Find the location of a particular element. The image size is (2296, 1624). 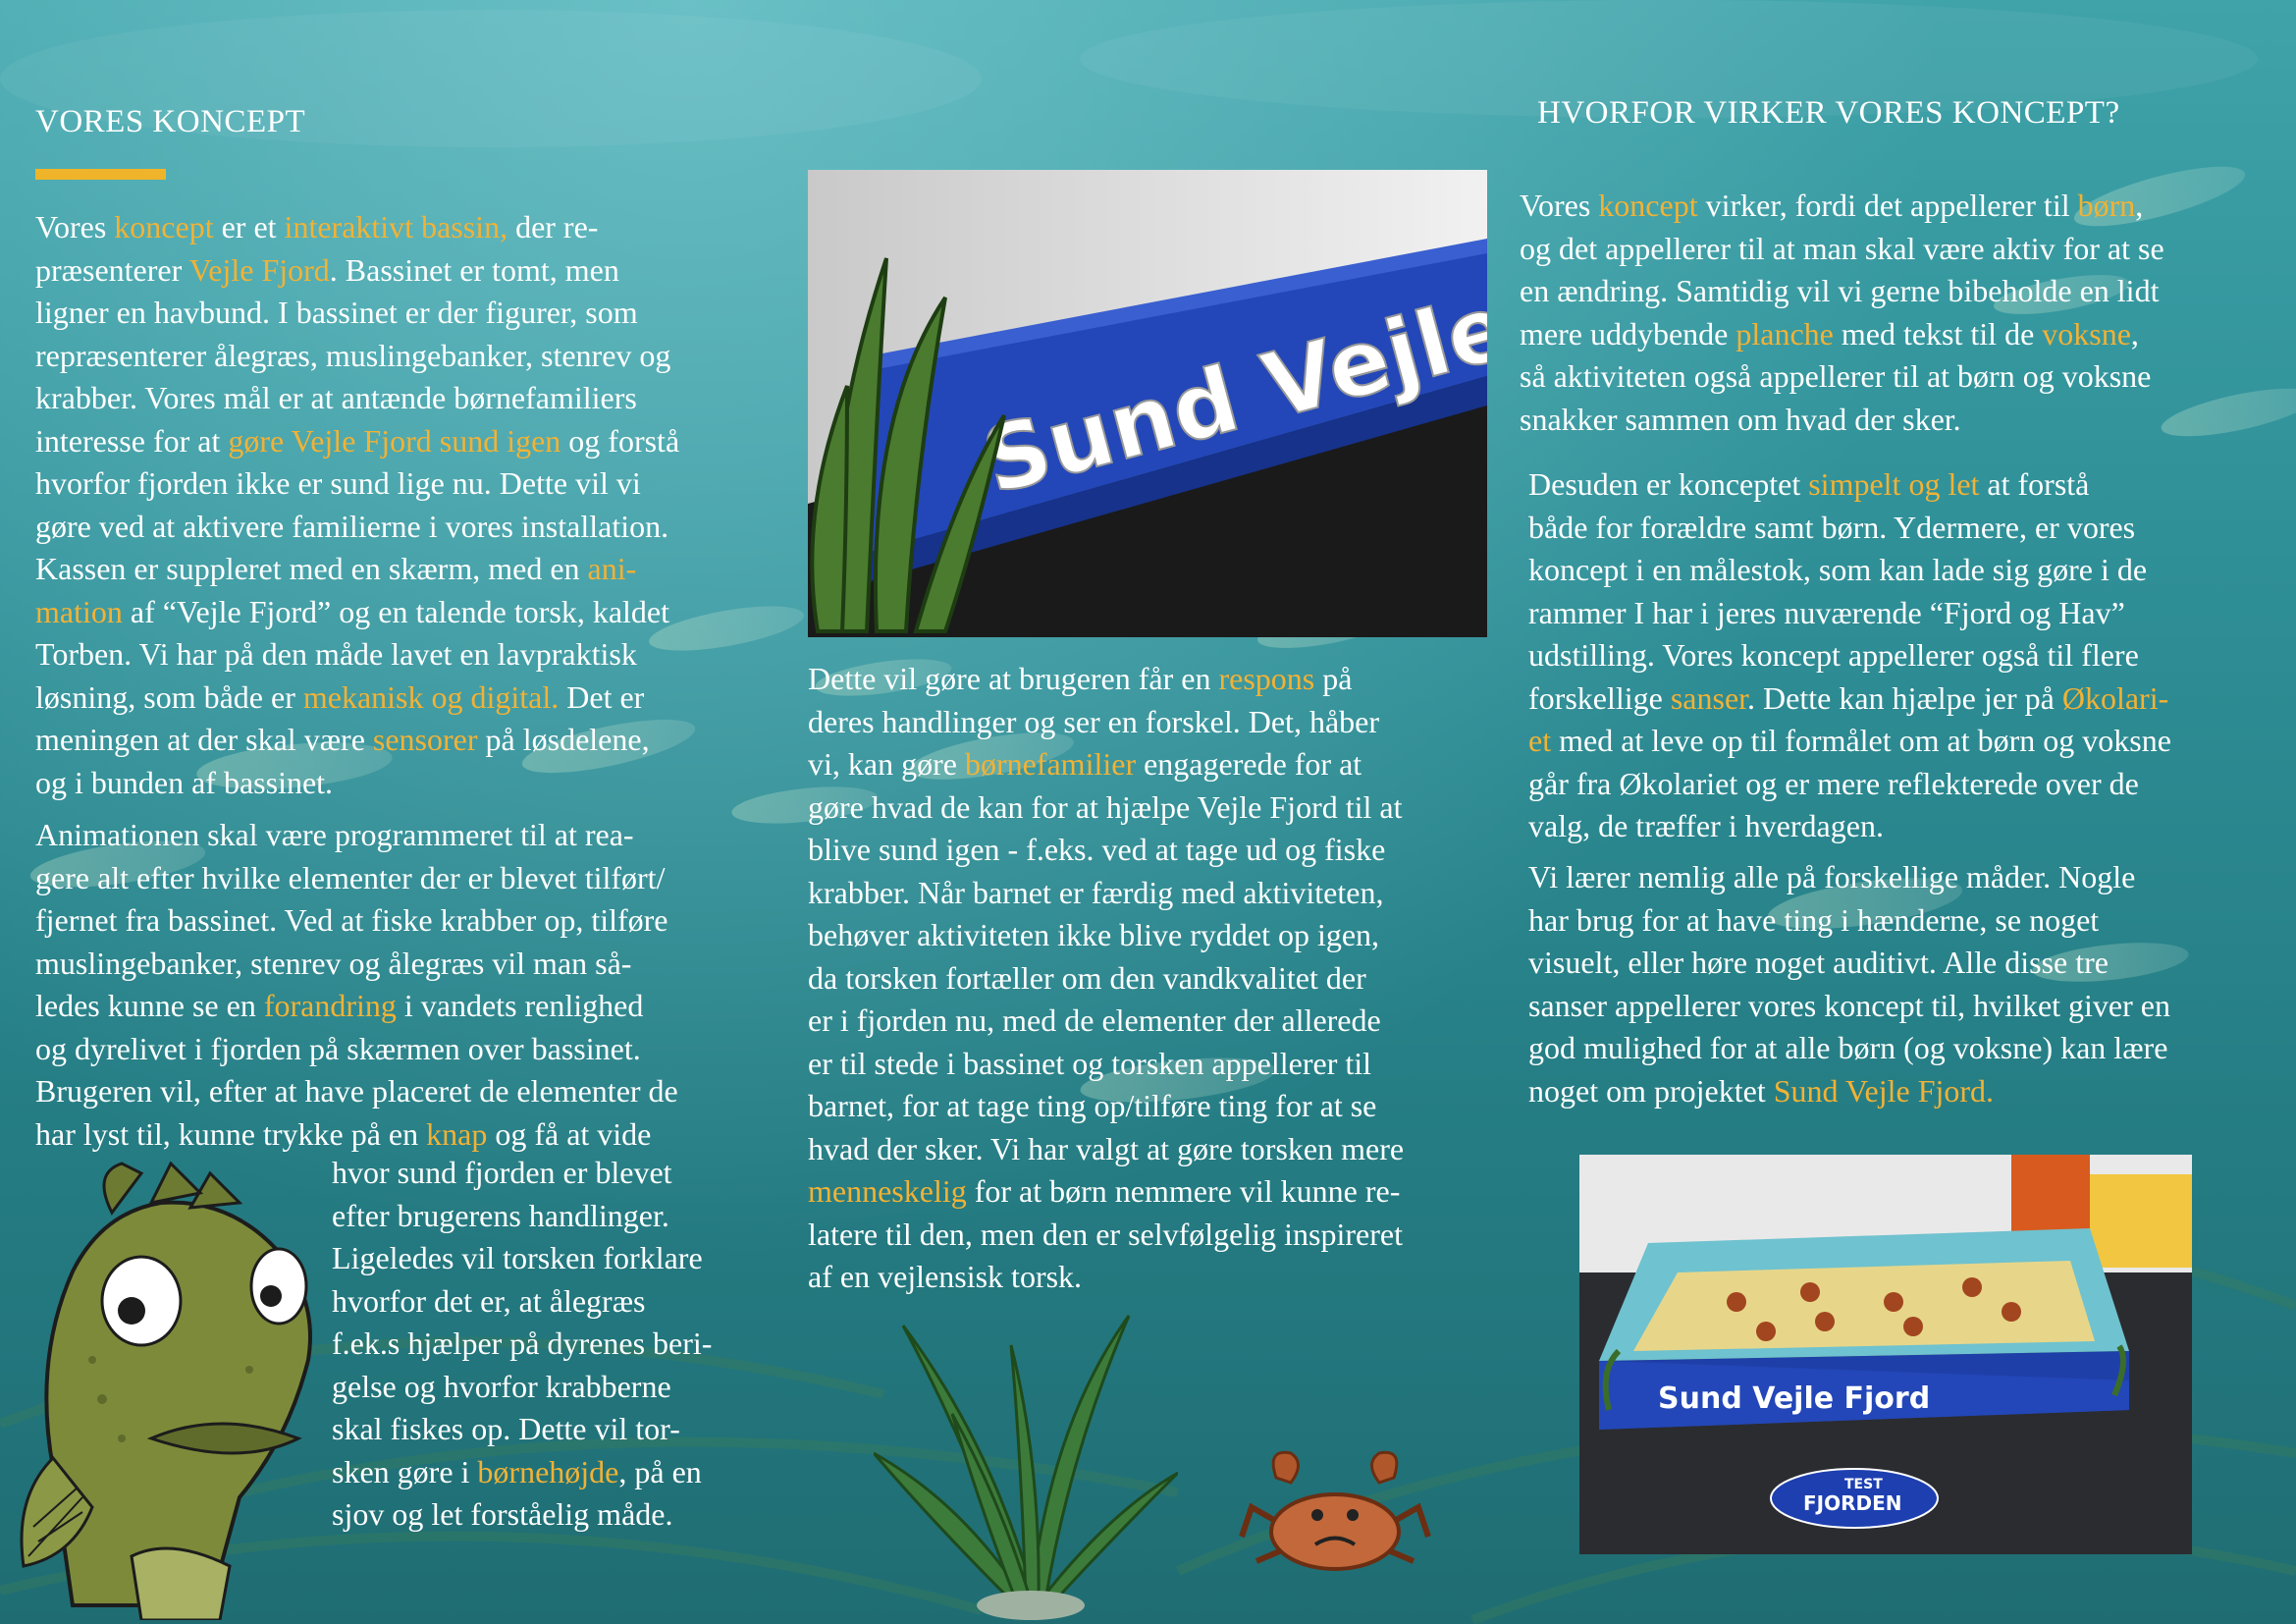

highlight-text: børnefamilier is located at coordinates (1051, 764).